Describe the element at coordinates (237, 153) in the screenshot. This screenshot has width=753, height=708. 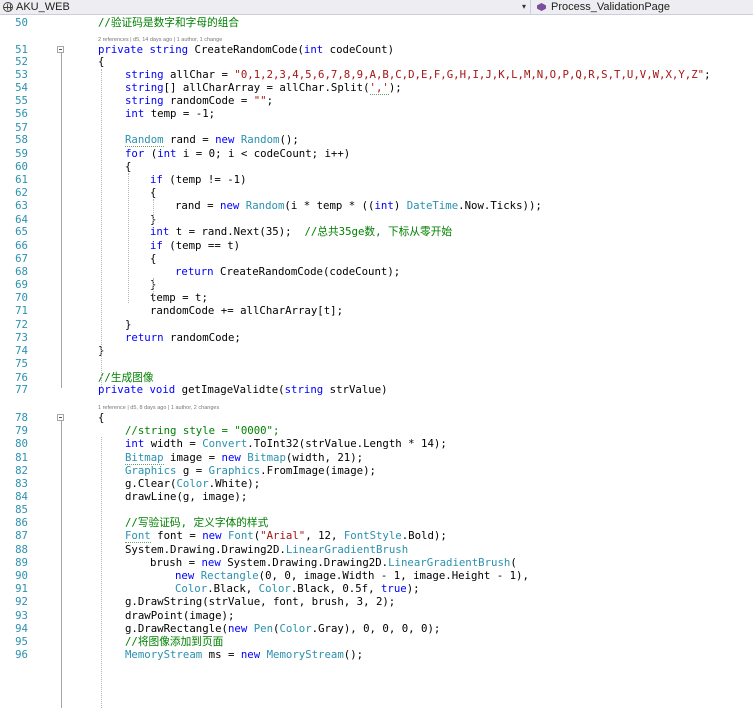
I see `code-line: for (int i = 0; i < codeCount; i++)` at that location.